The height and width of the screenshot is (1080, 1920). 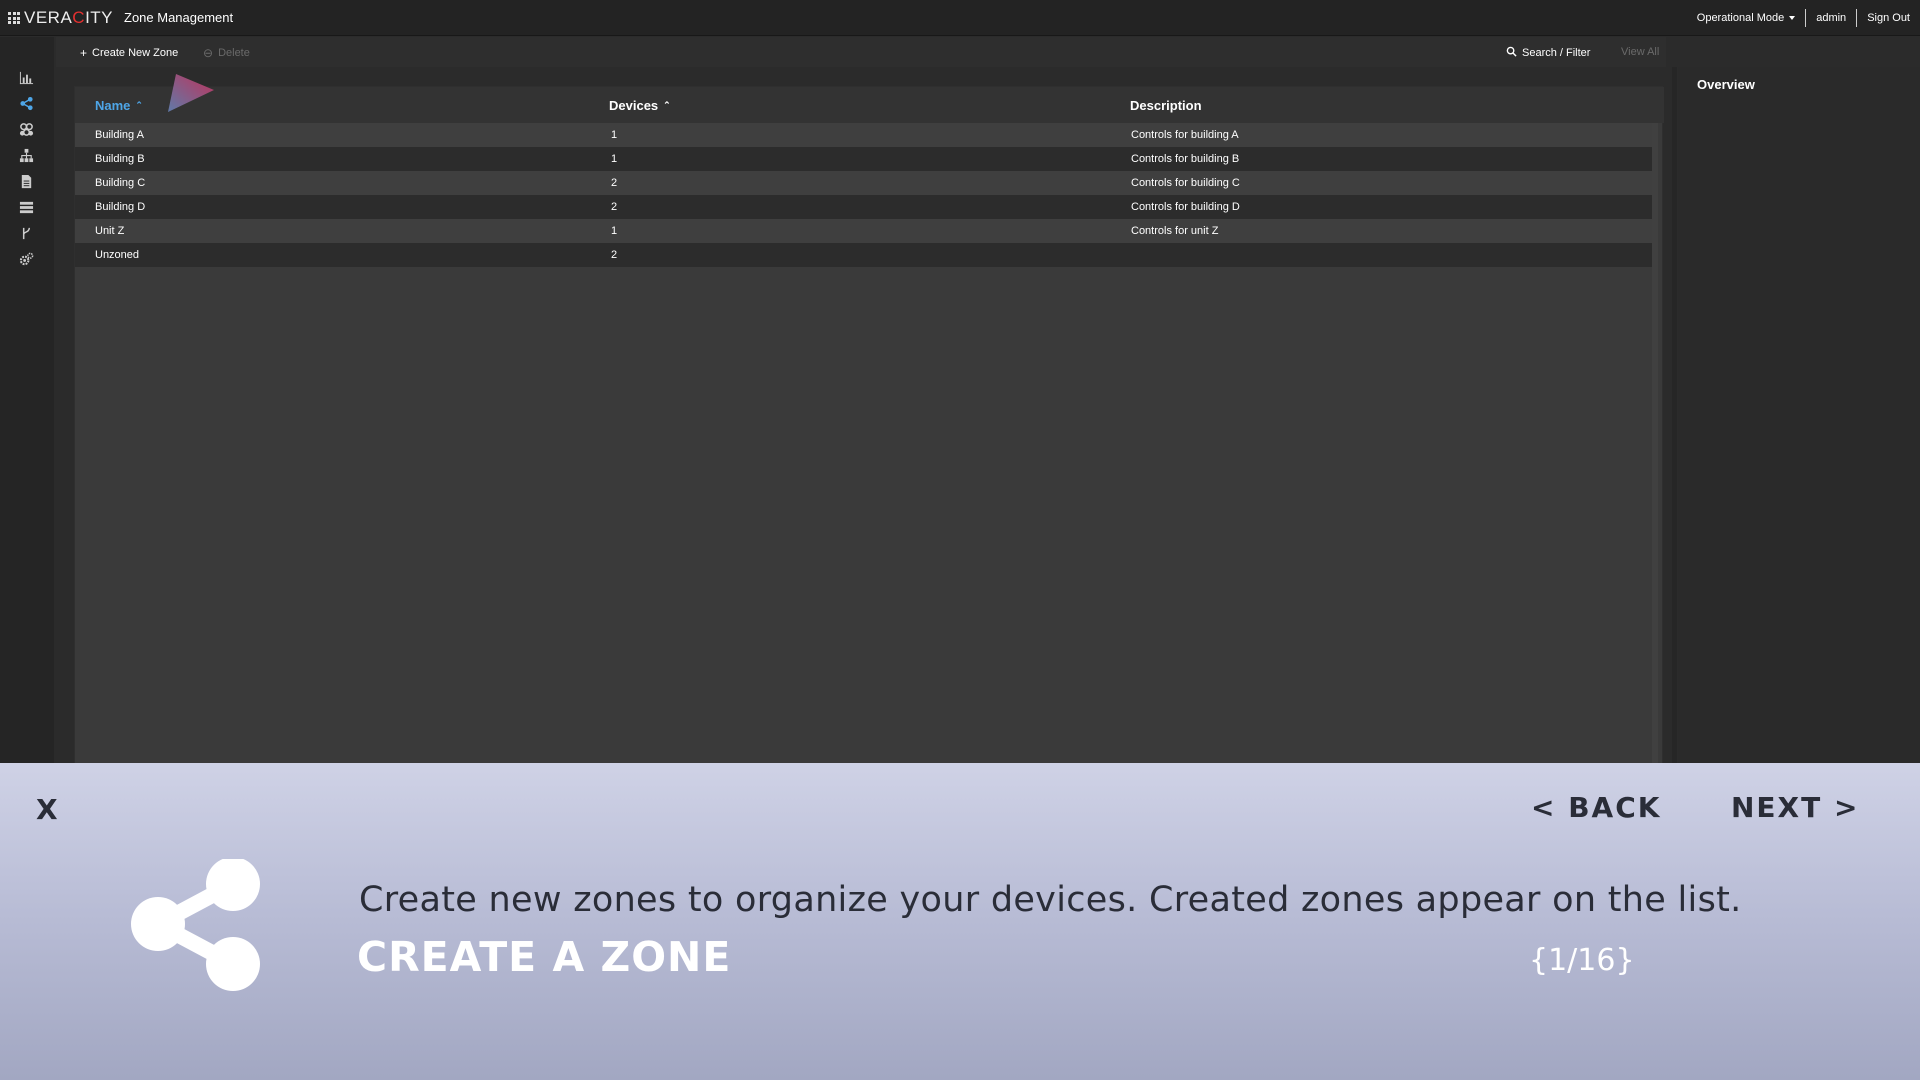 What do you see at coordinates (864, 183) in the screenshot?
I see `table-row: Building C 2 Controls for building C` at bounding box center [864, 183].